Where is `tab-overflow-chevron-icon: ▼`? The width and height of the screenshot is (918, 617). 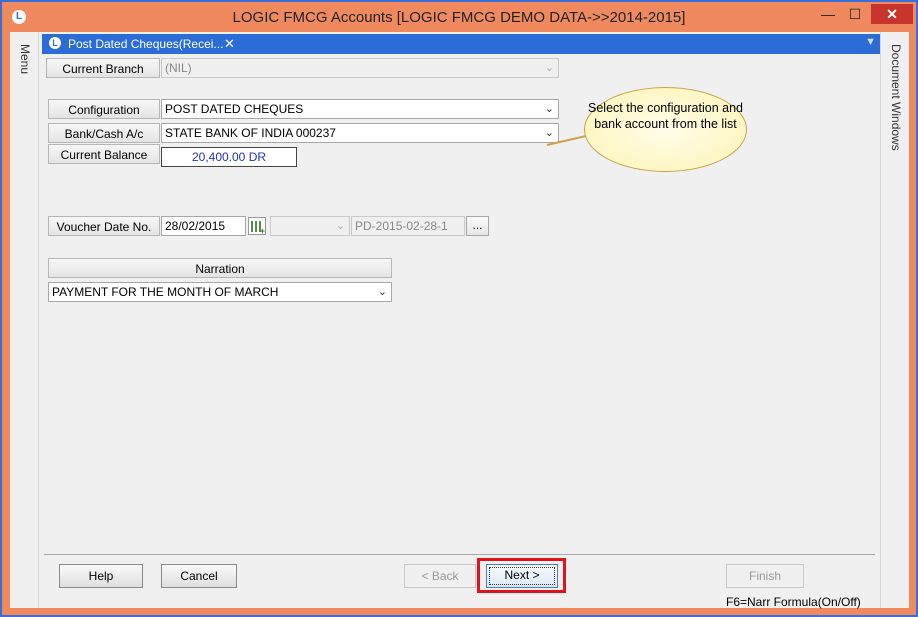 tab-overflow-chevron-icon: ▼ is located at coordinates (870, 42).